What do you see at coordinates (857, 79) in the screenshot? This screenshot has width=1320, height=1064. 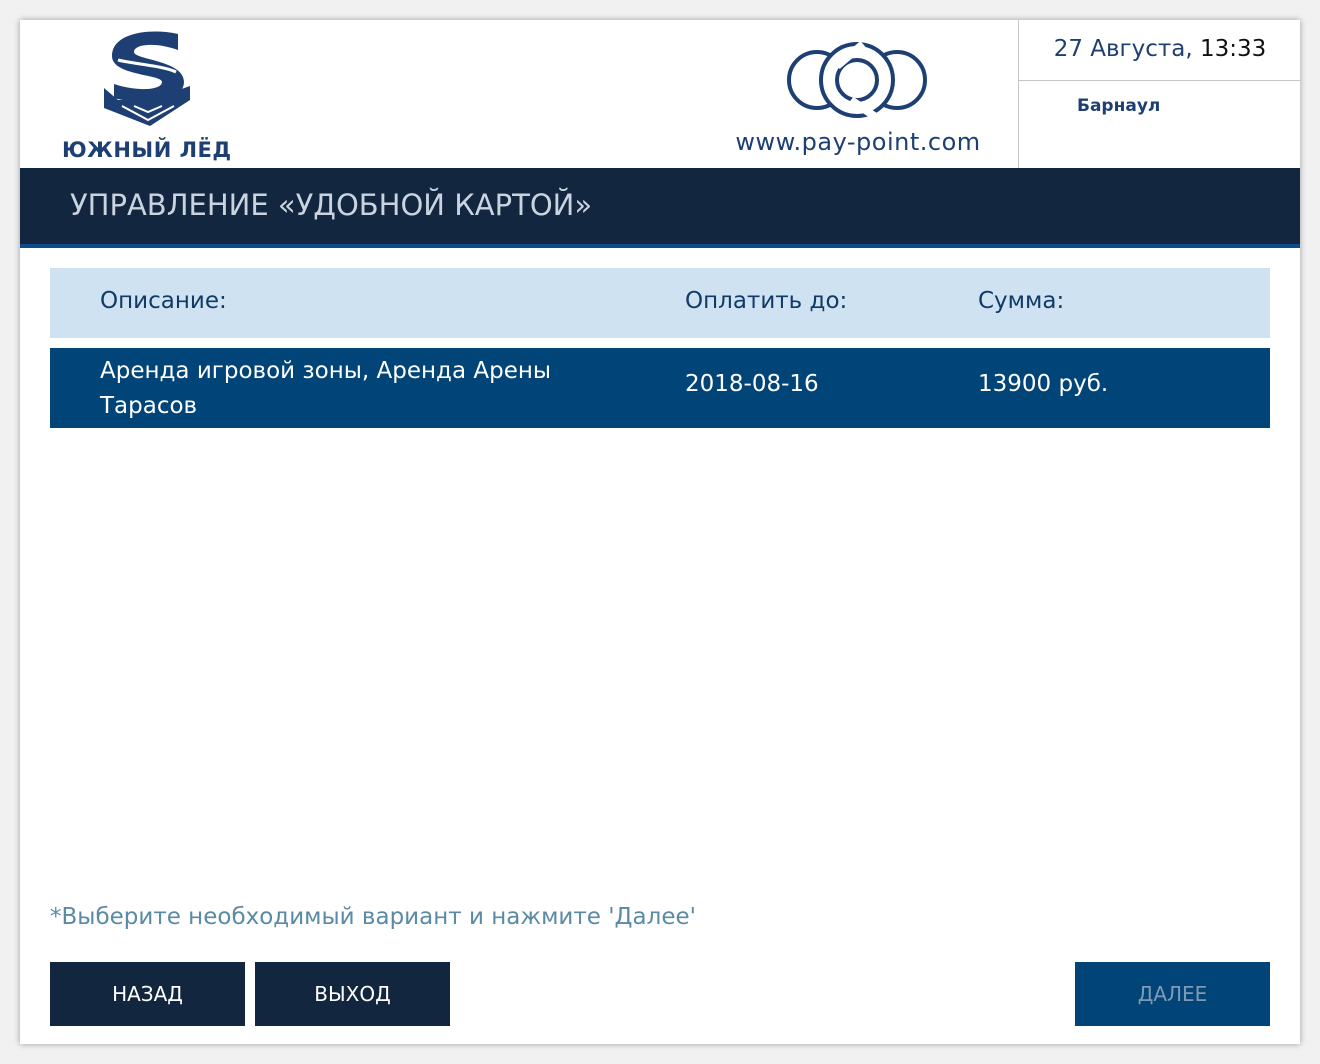 I see `pay-point-logo-icon` at bounding box center [857, 79].